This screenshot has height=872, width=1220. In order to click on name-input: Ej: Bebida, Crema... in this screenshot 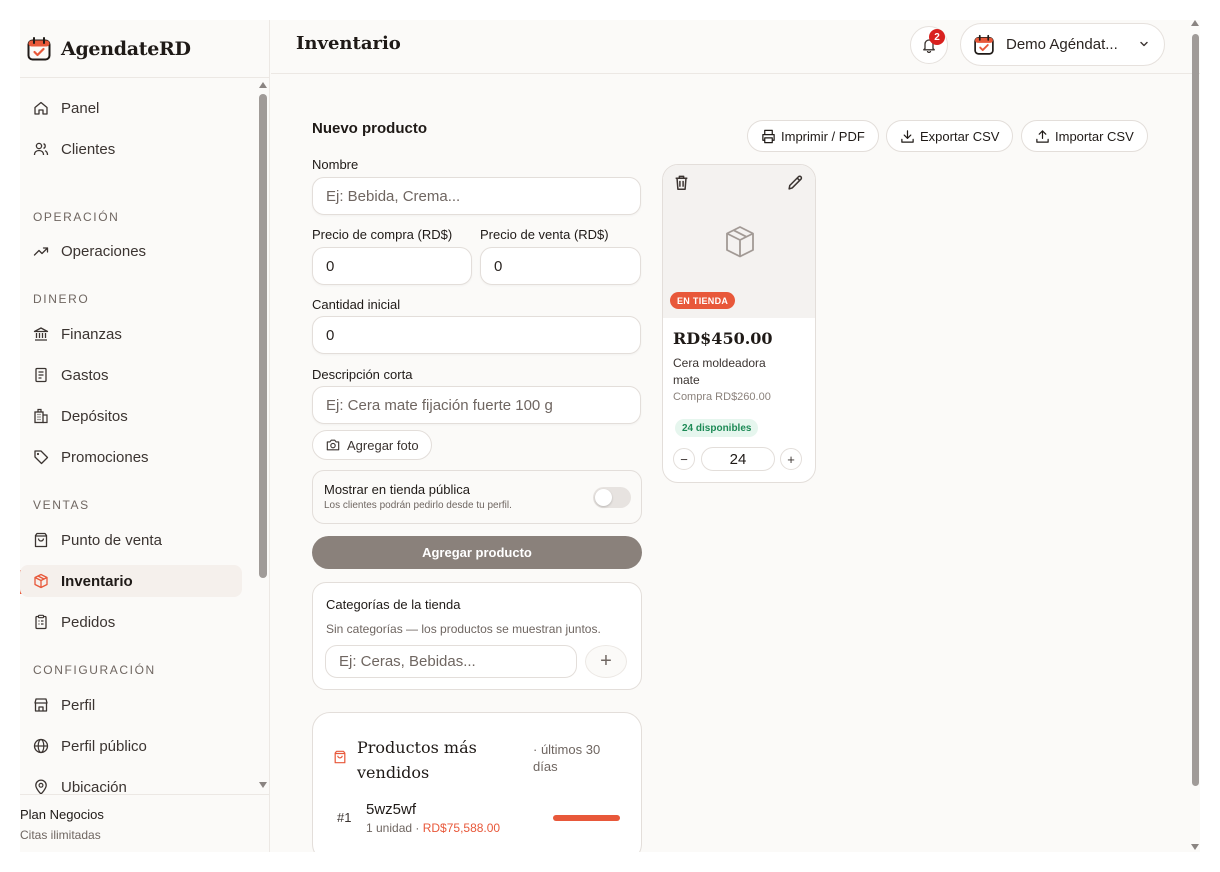, I will do `click(476, 196)`.